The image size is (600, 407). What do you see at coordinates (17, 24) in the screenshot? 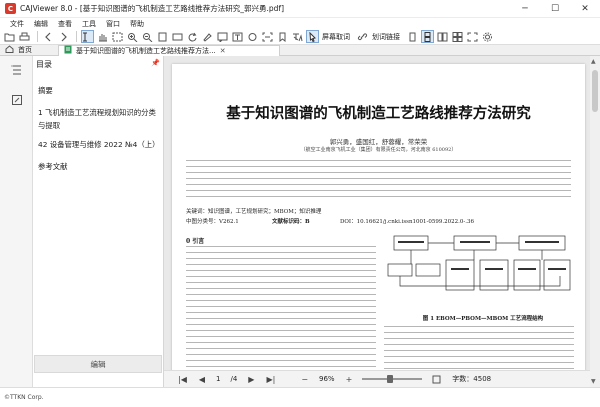
I see `menu-file: 文件` at bounding box center [17, 24].